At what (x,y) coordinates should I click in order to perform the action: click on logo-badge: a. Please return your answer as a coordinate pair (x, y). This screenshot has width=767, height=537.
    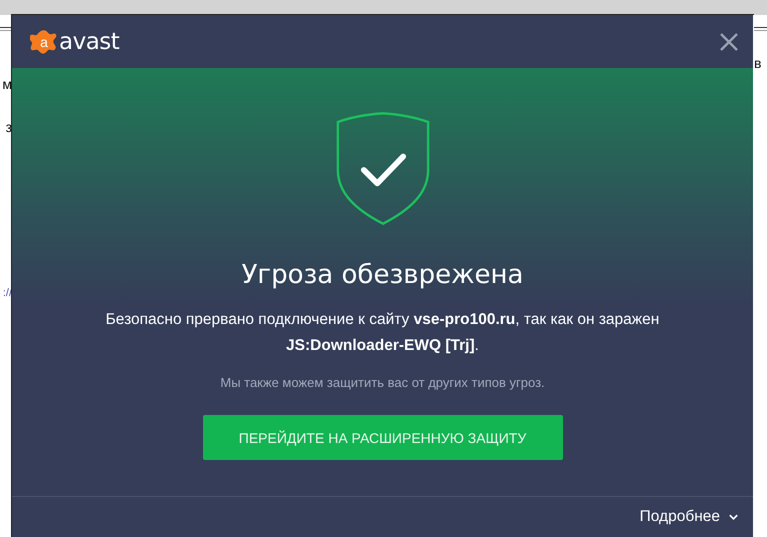
    Looking at the image, I should click on (44, 41).